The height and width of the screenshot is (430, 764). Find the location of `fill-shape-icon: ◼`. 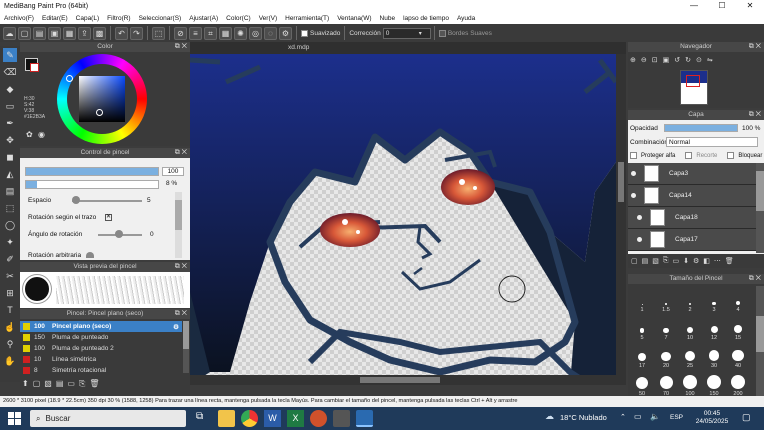

fill-shape-icon: ◼ is located at coordinates (10, 157).